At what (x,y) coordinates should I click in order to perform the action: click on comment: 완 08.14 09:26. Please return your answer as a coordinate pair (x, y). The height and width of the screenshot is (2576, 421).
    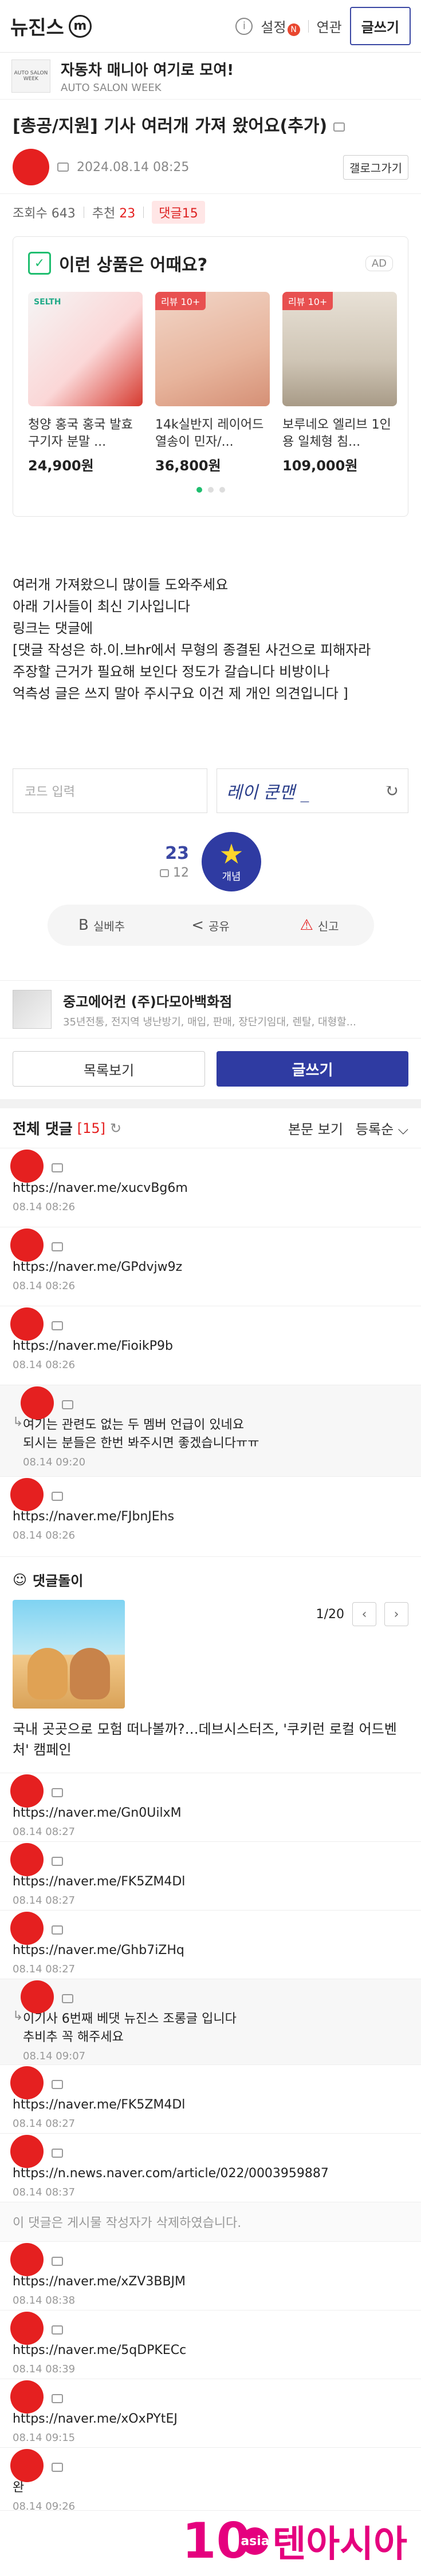
    Looking at the image, I should click on (210, 2480).